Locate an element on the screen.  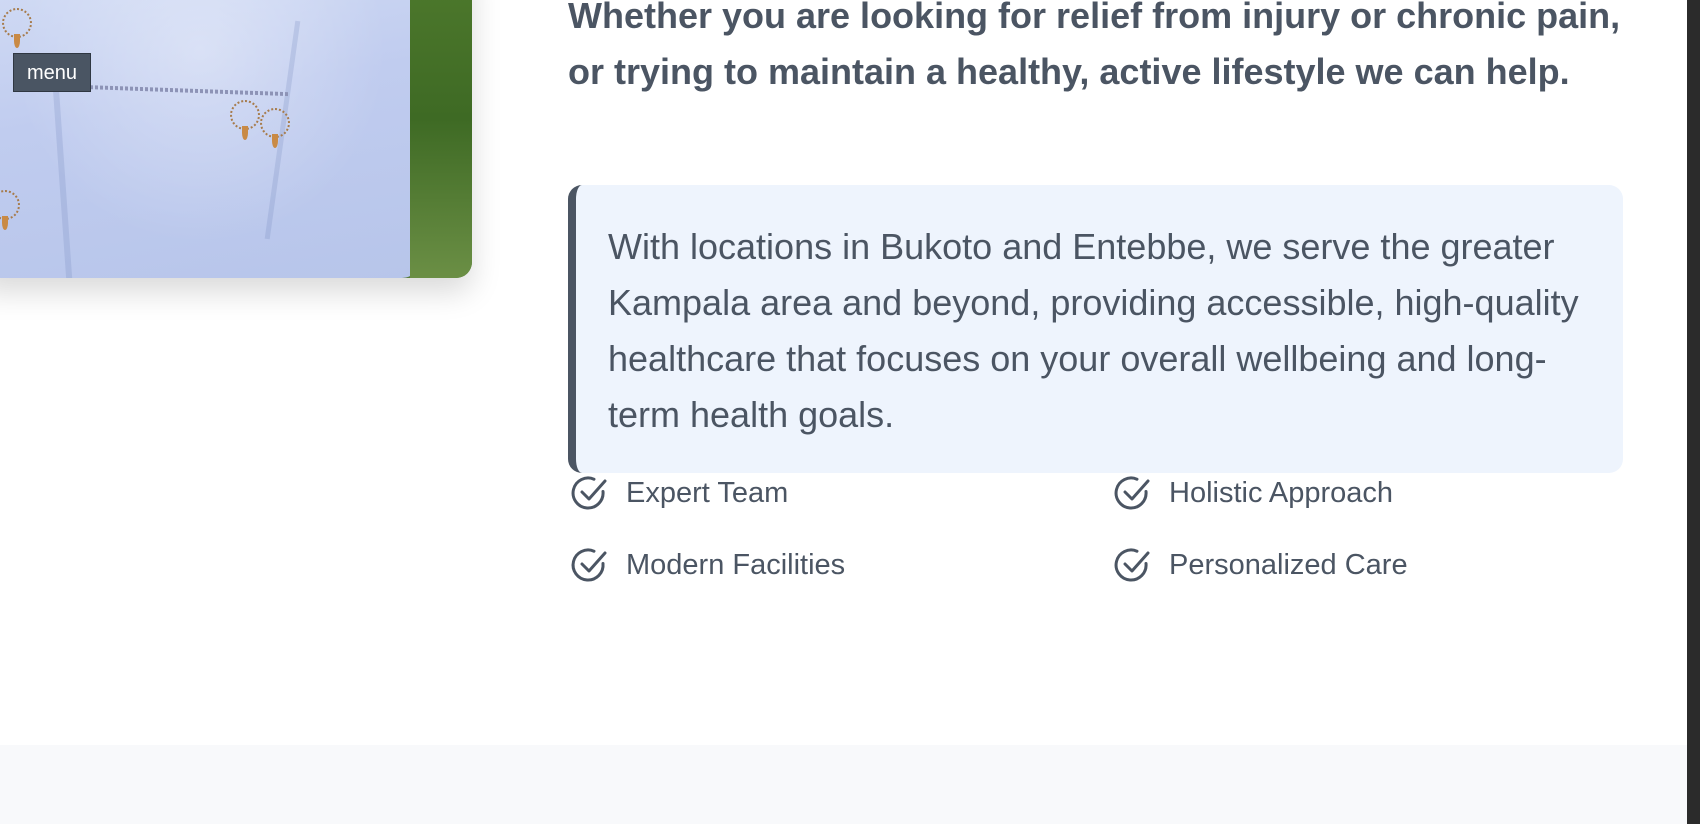
feature-label: Personalized Care is located at coordinates (1288, 565).